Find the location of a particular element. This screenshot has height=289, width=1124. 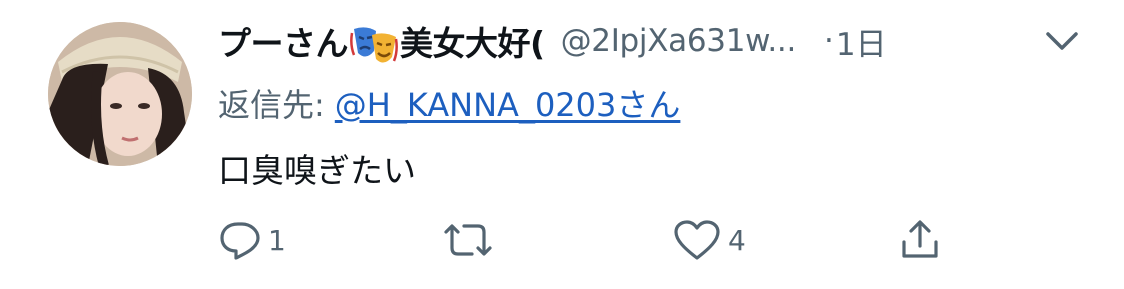

retweet-icon is located at coordinates (468, 240).